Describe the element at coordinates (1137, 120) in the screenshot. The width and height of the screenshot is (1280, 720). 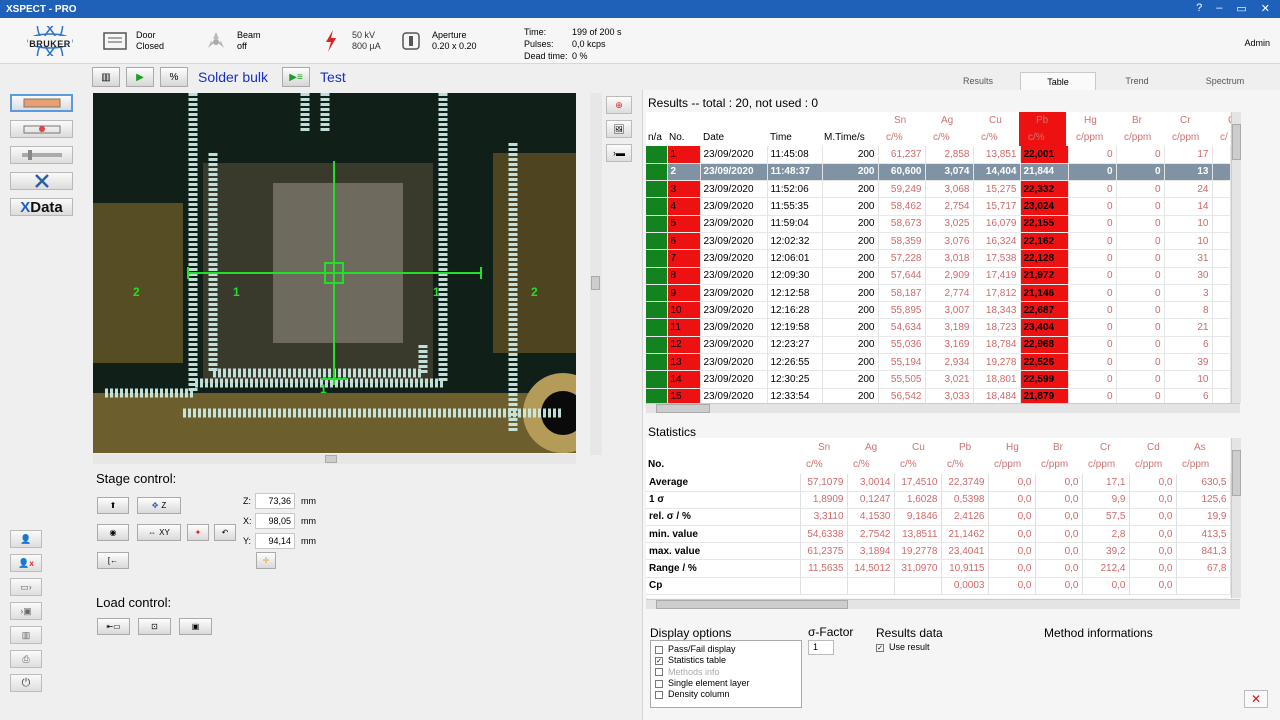
I see `results-header-element: Br` at that location.